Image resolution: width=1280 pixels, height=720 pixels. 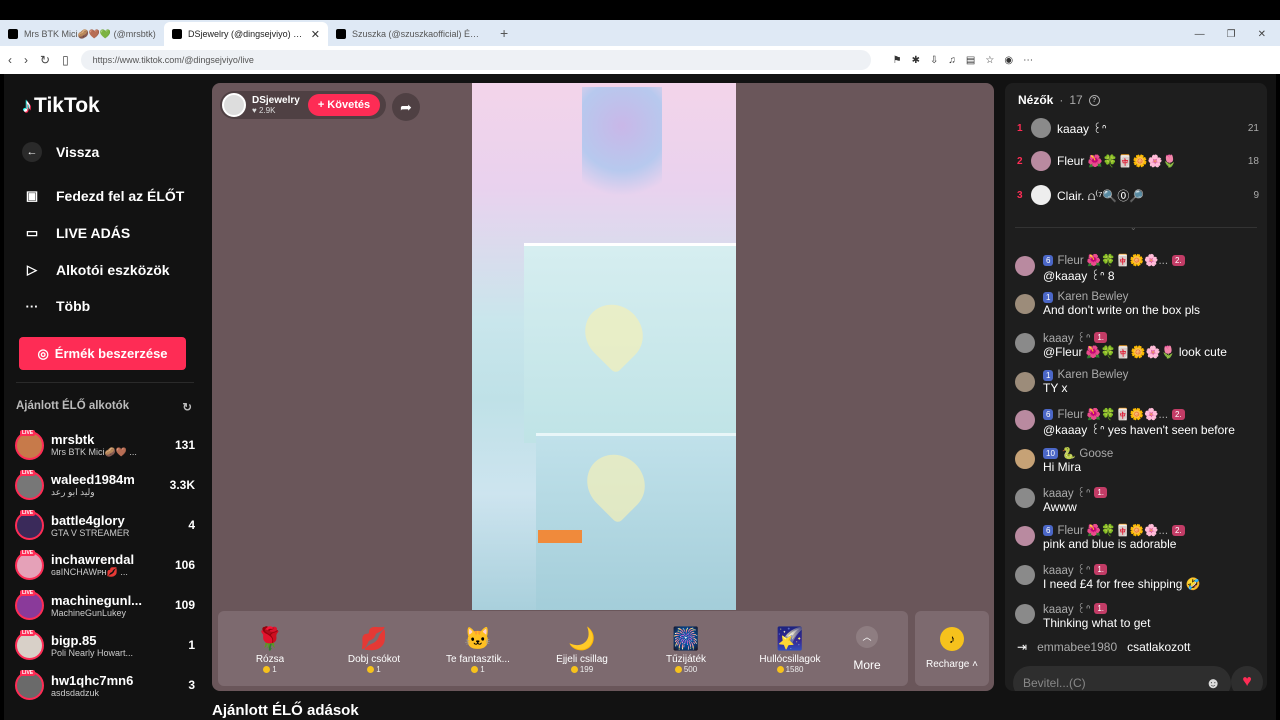 I want to click on level-badge: 6, so click(x=1048, y=414).